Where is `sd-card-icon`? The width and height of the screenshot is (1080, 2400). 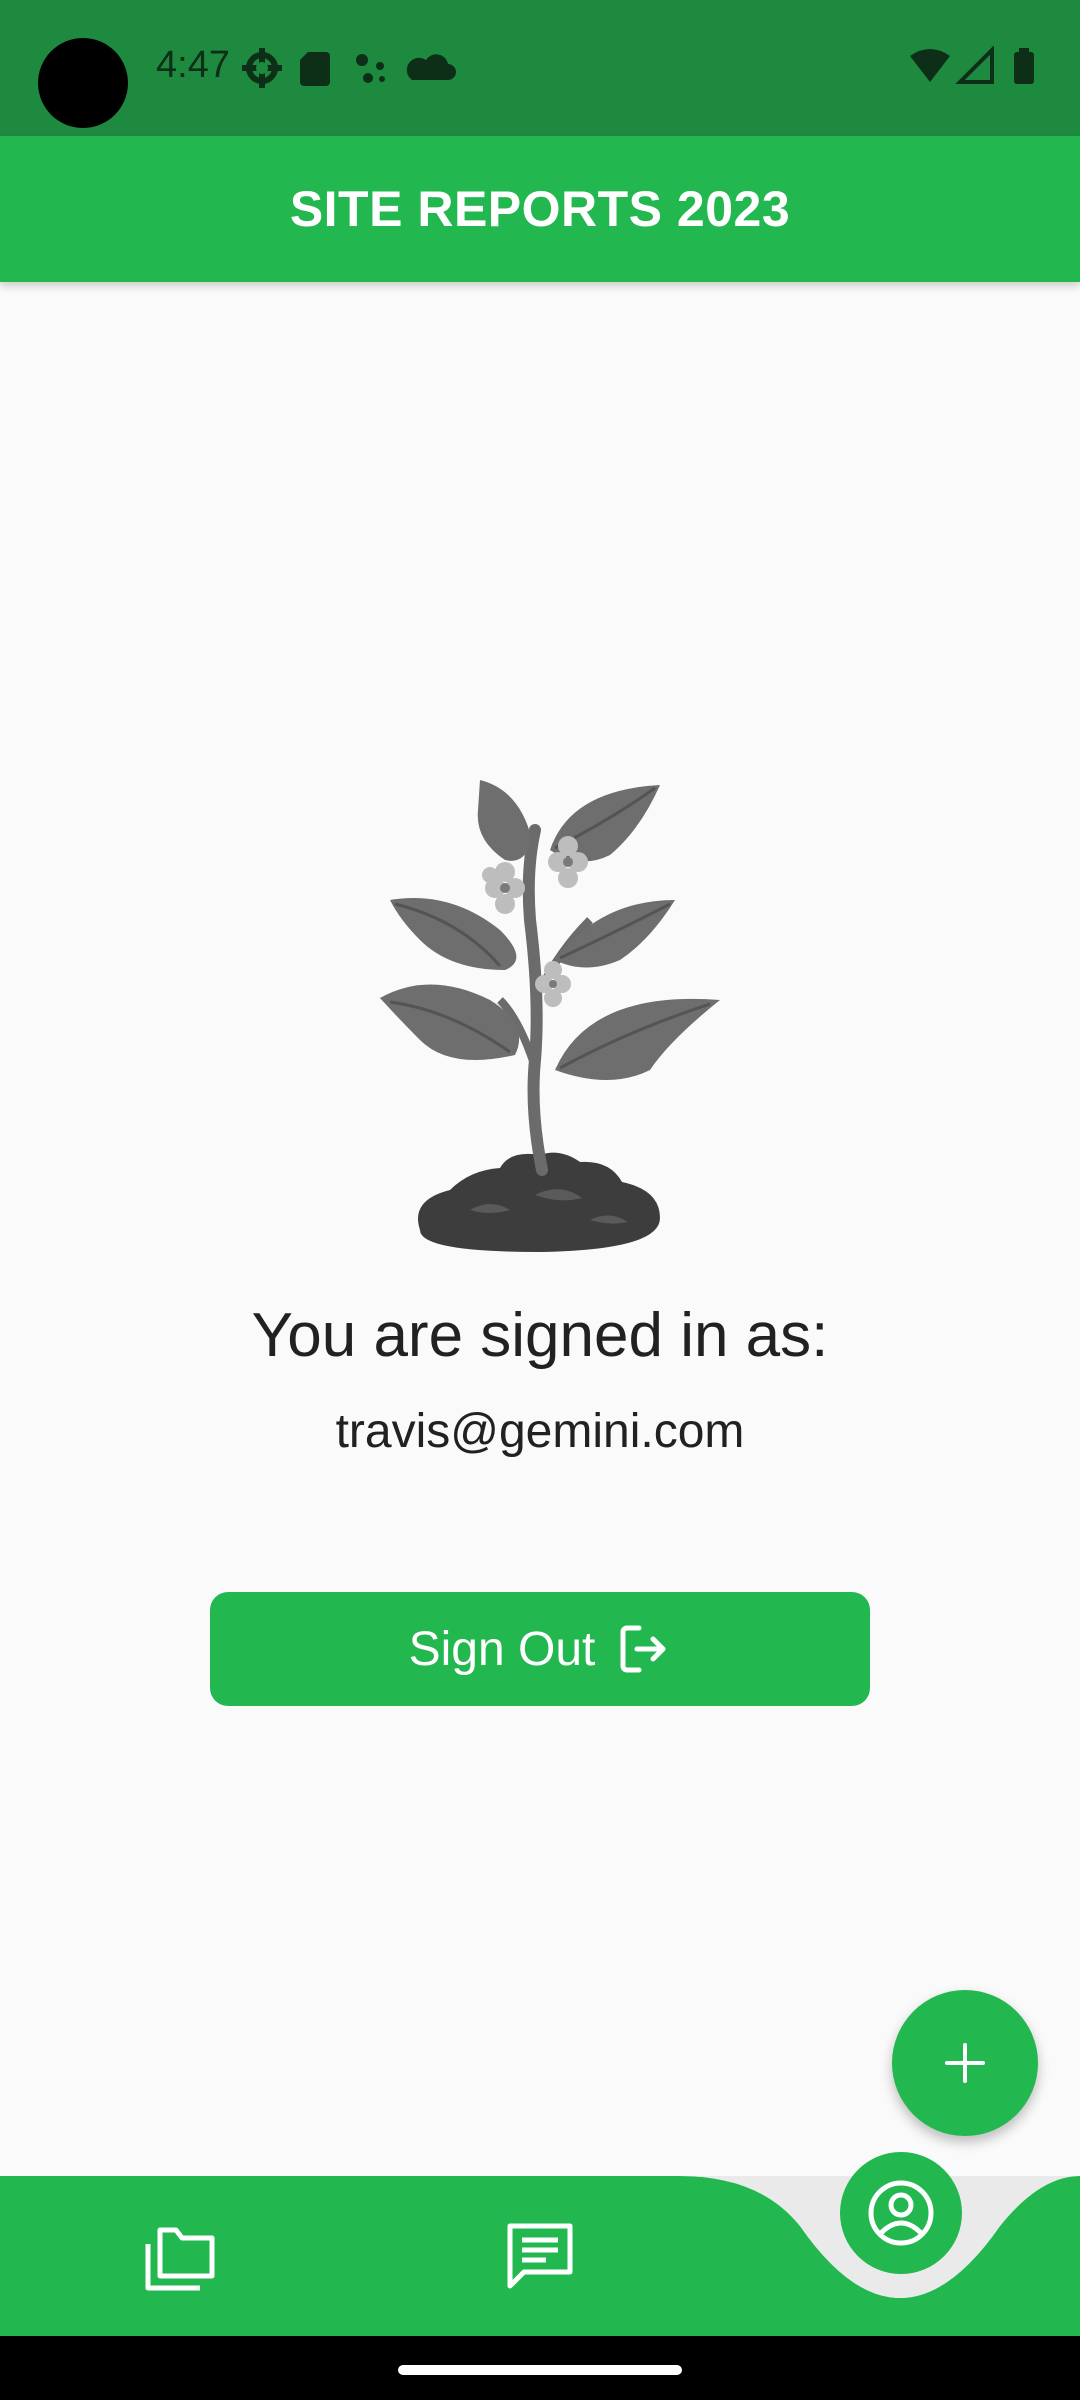
sd-card-icon is located at coordinates (315, 69).